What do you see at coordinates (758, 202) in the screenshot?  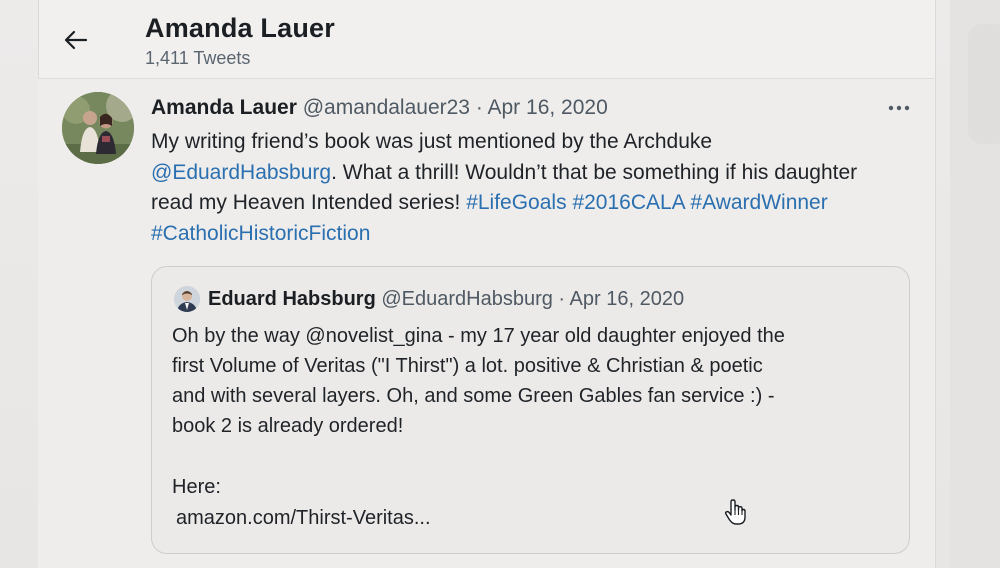 I see `hashtag-link: #AwardWinner` at bounding box center [758, 202].